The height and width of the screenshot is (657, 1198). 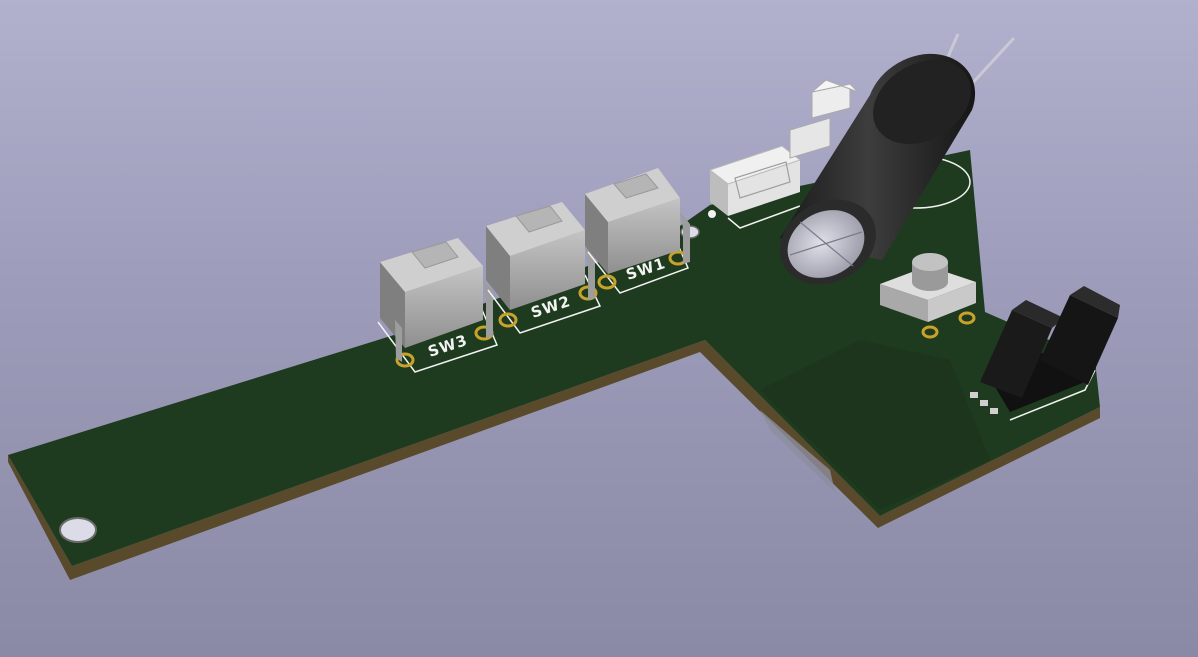 I want to click on ra-connector-body, so click(x=810, y=138).